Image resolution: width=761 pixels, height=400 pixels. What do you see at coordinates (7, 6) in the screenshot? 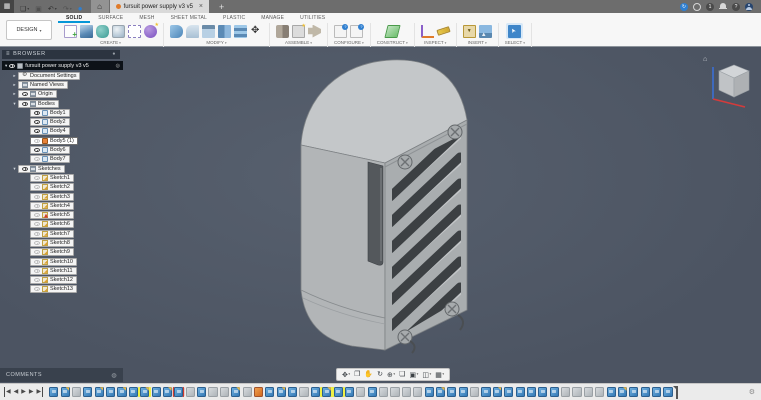
I see `app-launcher-icon: ▦` at bounding box center [7, 6].